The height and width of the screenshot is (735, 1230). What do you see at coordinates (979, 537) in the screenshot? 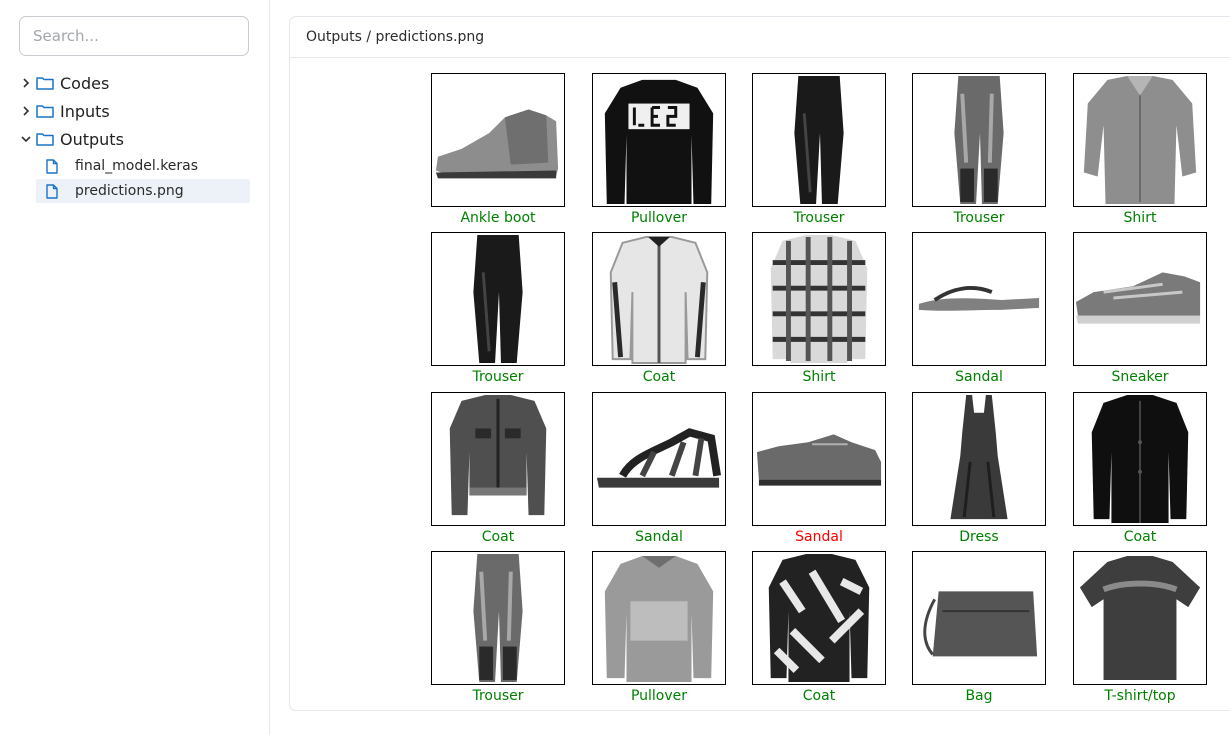
I see `prediction-label: Dress` at bounding box center [979, 537].